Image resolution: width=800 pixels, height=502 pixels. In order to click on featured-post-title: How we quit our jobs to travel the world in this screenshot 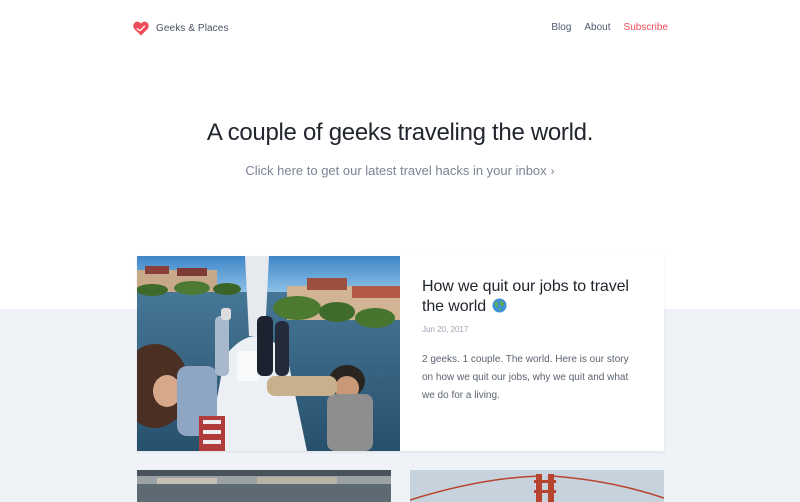, I will do `click(532, 297)`.